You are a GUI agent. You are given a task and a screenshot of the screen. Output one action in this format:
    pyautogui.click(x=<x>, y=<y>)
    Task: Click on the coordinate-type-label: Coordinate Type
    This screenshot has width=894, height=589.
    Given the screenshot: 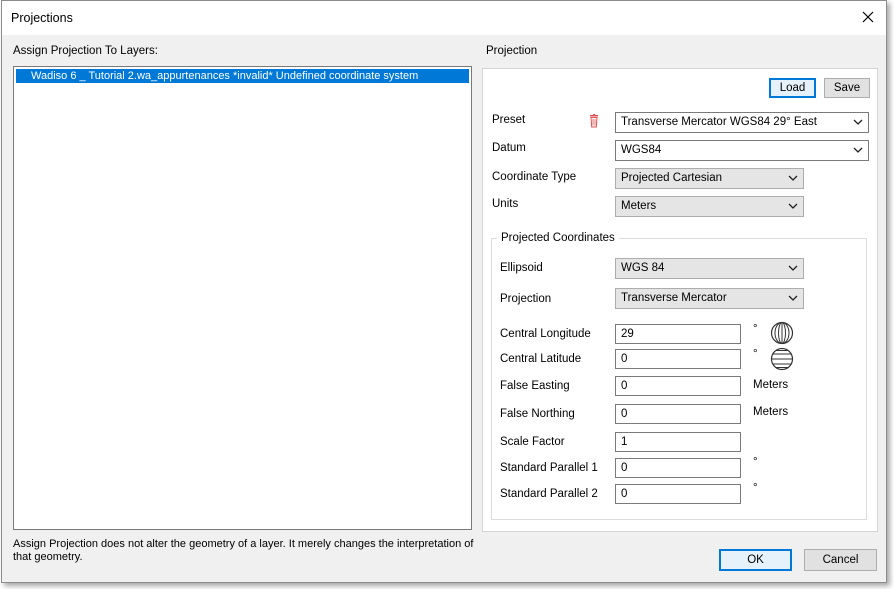 What is the action you would take?
    pyautogui.click(x=534, y=177)
    